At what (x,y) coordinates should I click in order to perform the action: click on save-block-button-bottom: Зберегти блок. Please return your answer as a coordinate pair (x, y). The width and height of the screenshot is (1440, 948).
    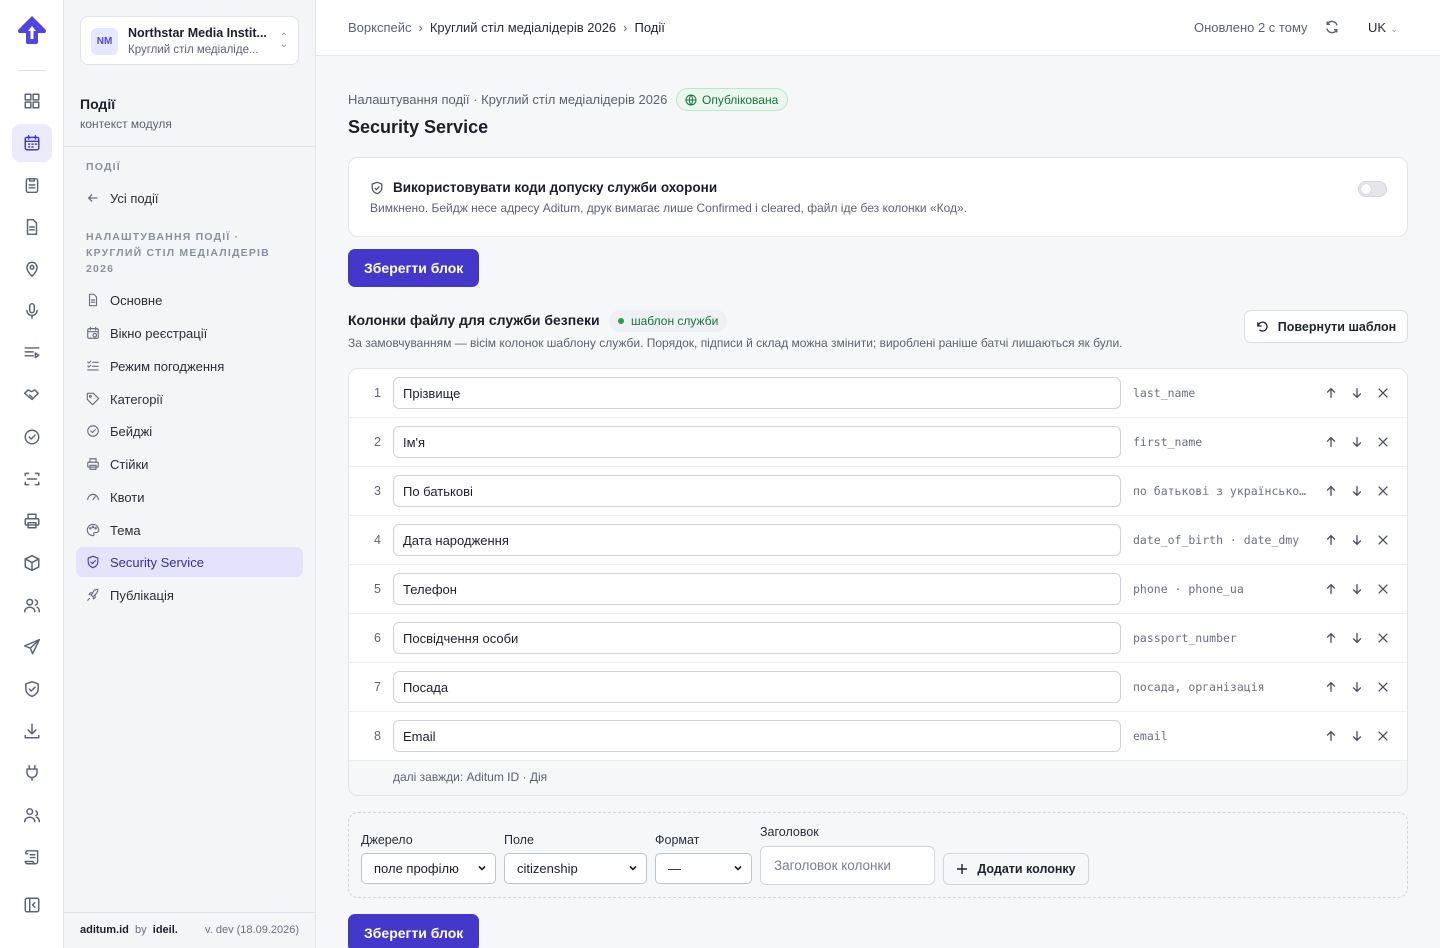
    Looking at the image, I should click on (414, 931).